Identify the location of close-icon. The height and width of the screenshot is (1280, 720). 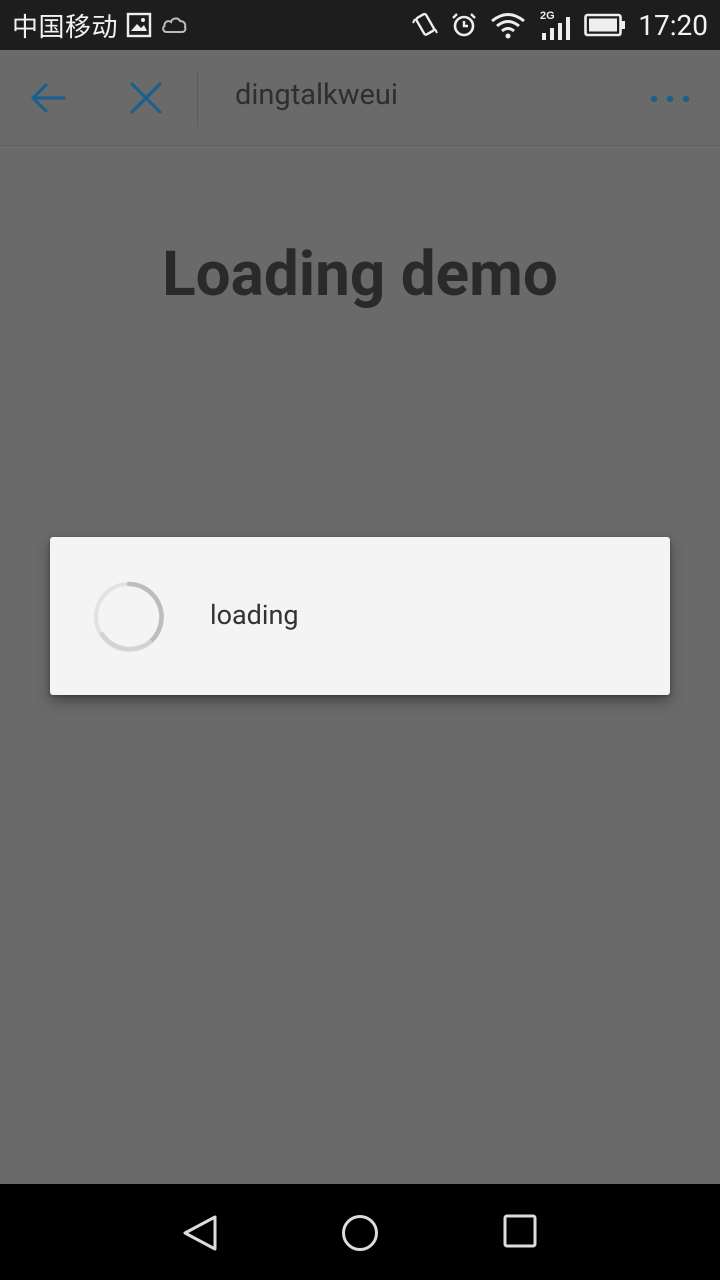
(146, 100).